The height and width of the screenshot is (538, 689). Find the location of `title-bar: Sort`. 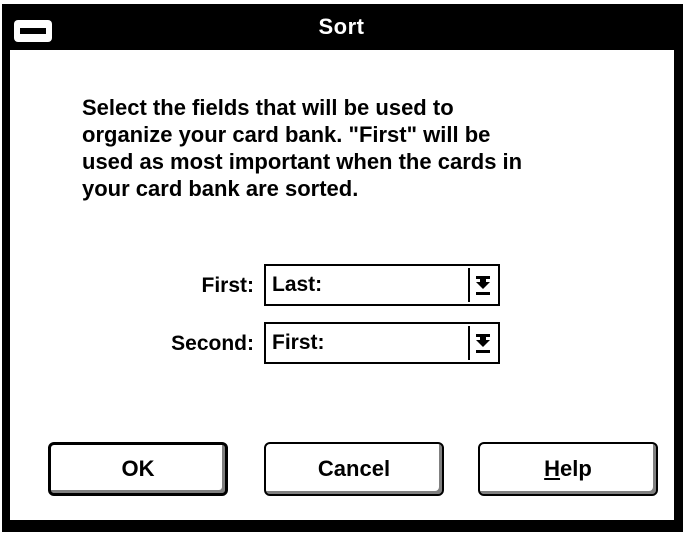

title-bar: Sort is located at coordinates (341, 28).